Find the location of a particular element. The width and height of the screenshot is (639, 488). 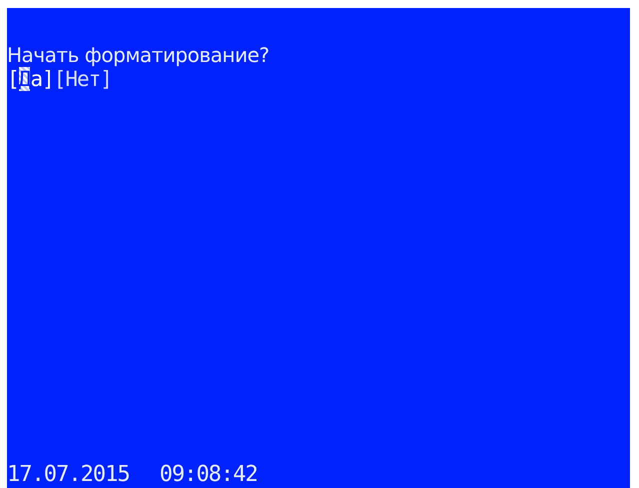

option-button: [Нет] is located at coordinates (83, 79).